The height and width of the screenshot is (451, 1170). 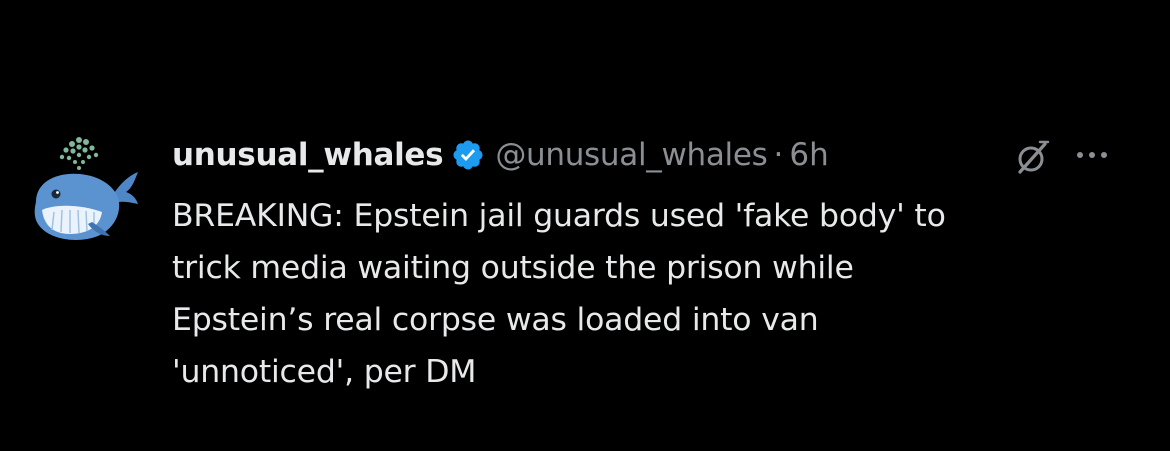 What do you see at coordinates (631, 155) in the screenshot?
I see `user-handle: @unusual_whales` at bounding box center [631, 155].